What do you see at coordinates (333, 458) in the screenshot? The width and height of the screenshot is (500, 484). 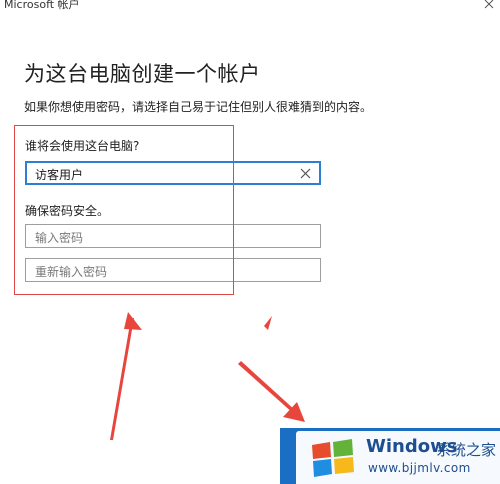 I see `windows-logo-icon` at bounding box center [333, 458].